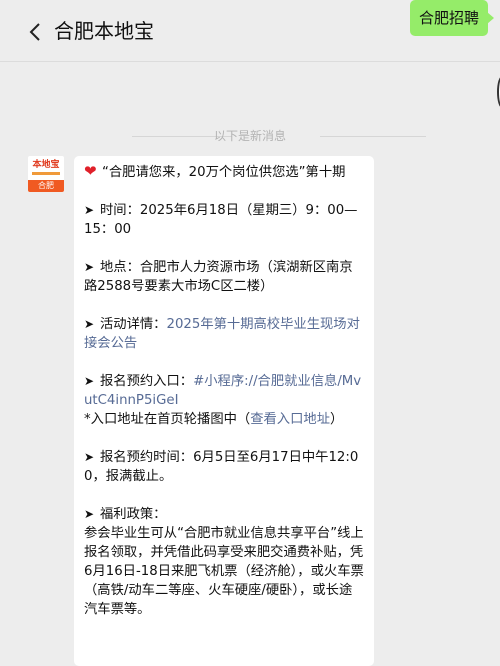 This screenshot has height=666, width=500. What do you see at coordinates (147, 381) in the screenshot?
I see `entry-label: 报名预约入口：` at bounding box center [147, 381].